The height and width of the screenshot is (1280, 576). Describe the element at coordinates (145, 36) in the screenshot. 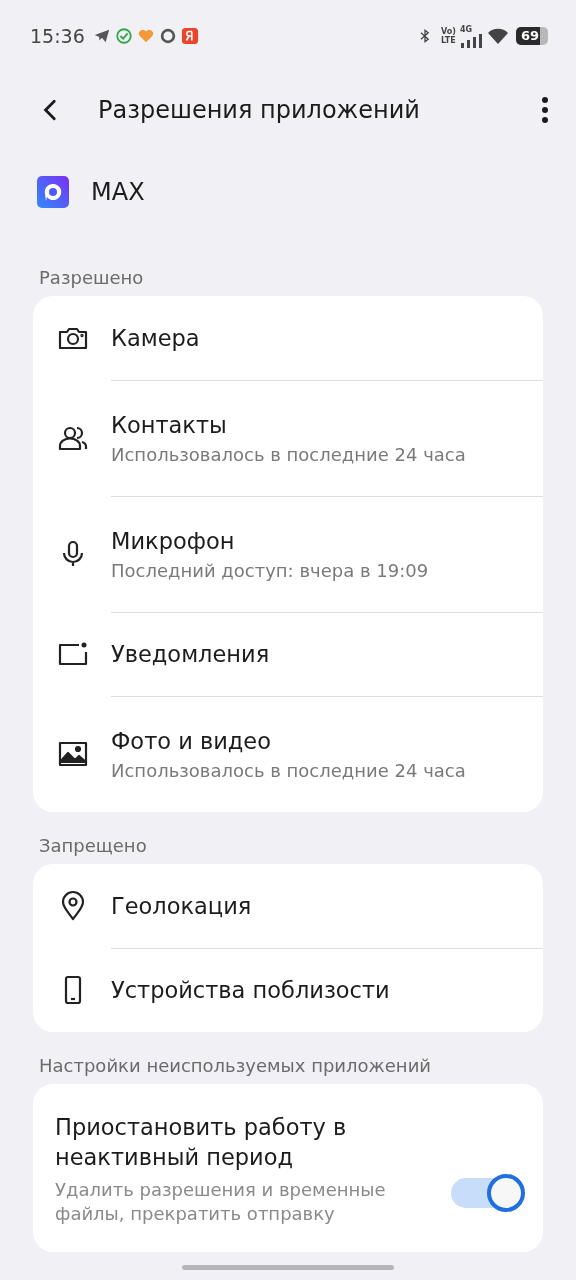

I see `heart-icon` at that location.